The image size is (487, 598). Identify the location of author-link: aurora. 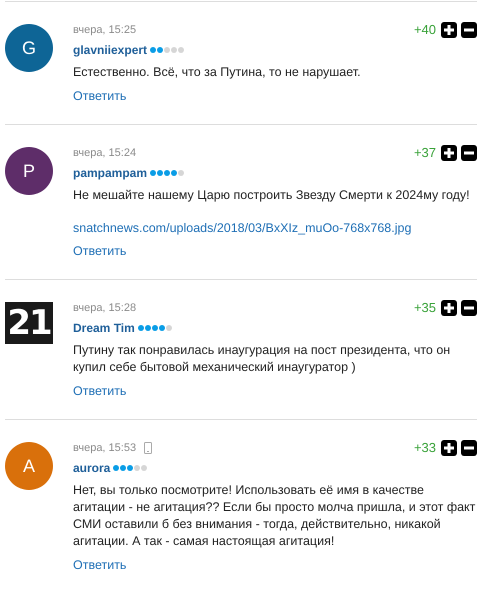
(91, 468).